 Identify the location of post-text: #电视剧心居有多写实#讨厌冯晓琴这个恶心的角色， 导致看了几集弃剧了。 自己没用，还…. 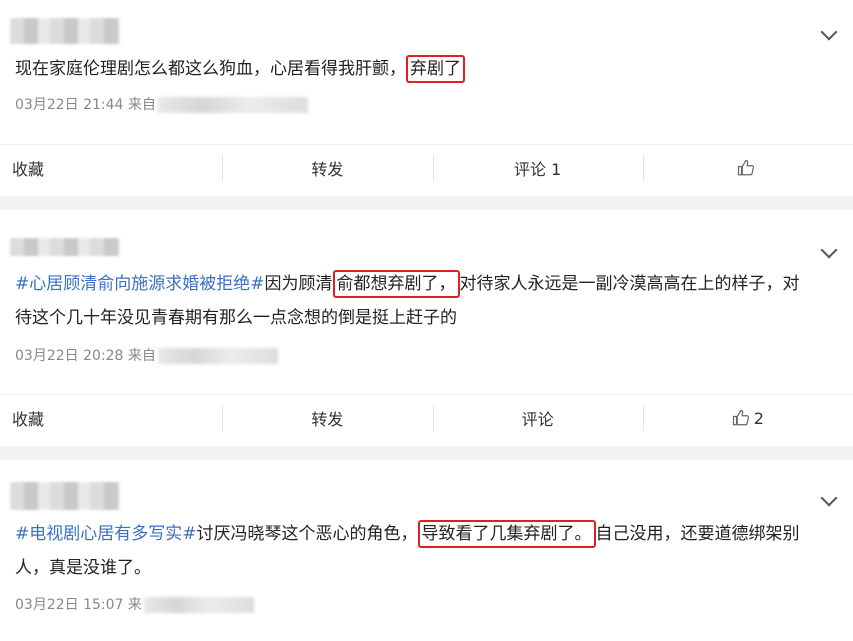
(414, 551).